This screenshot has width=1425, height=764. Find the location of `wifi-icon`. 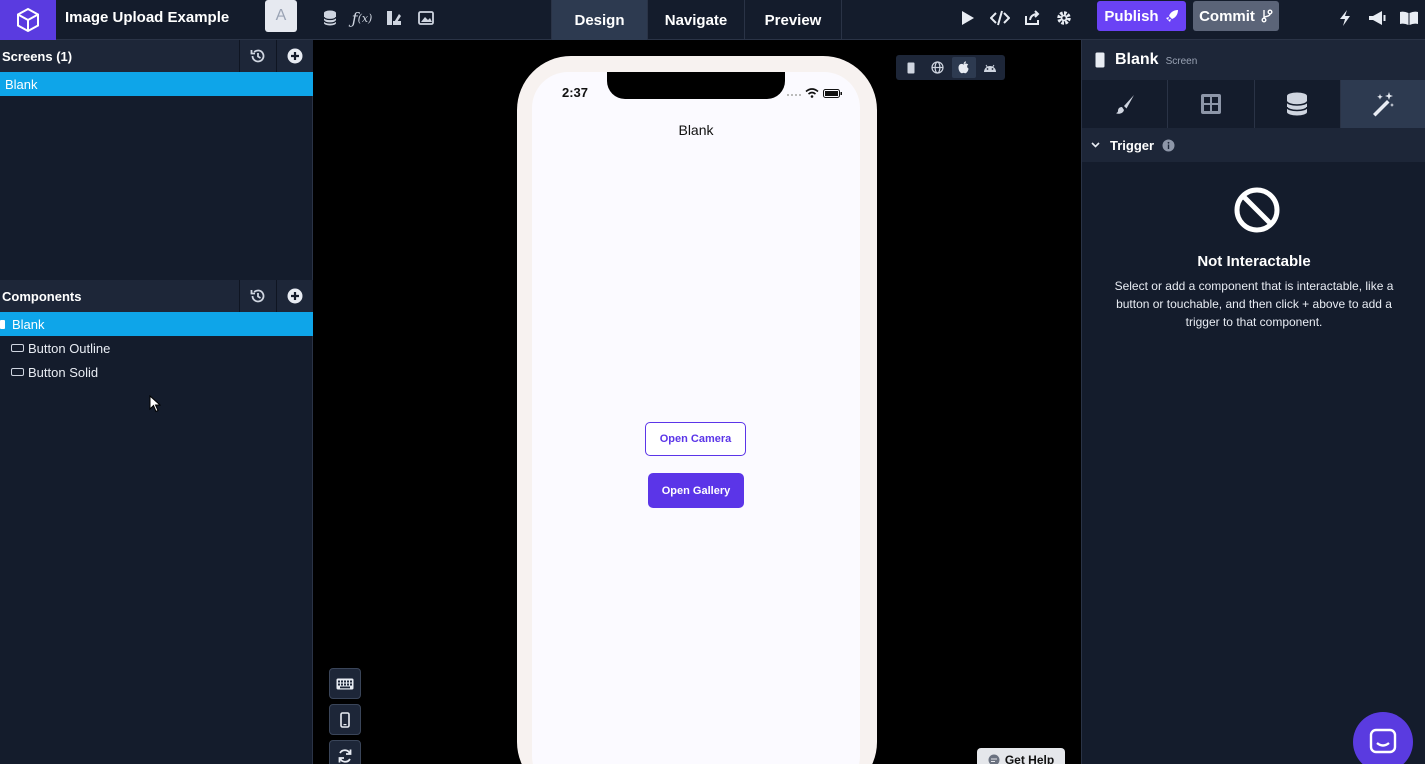

wifi-icon is located at coordinates (812, 93).